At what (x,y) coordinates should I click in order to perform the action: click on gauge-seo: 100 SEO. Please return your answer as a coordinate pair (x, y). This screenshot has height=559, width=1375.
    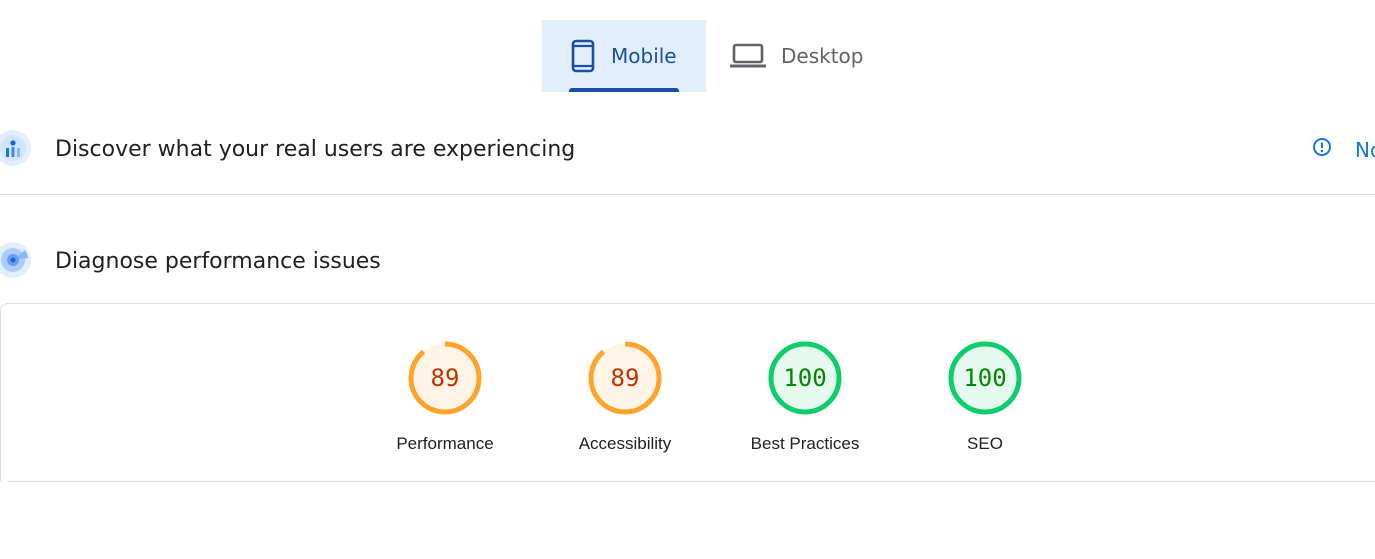
    Looking at the image, I should click on (985, 397).